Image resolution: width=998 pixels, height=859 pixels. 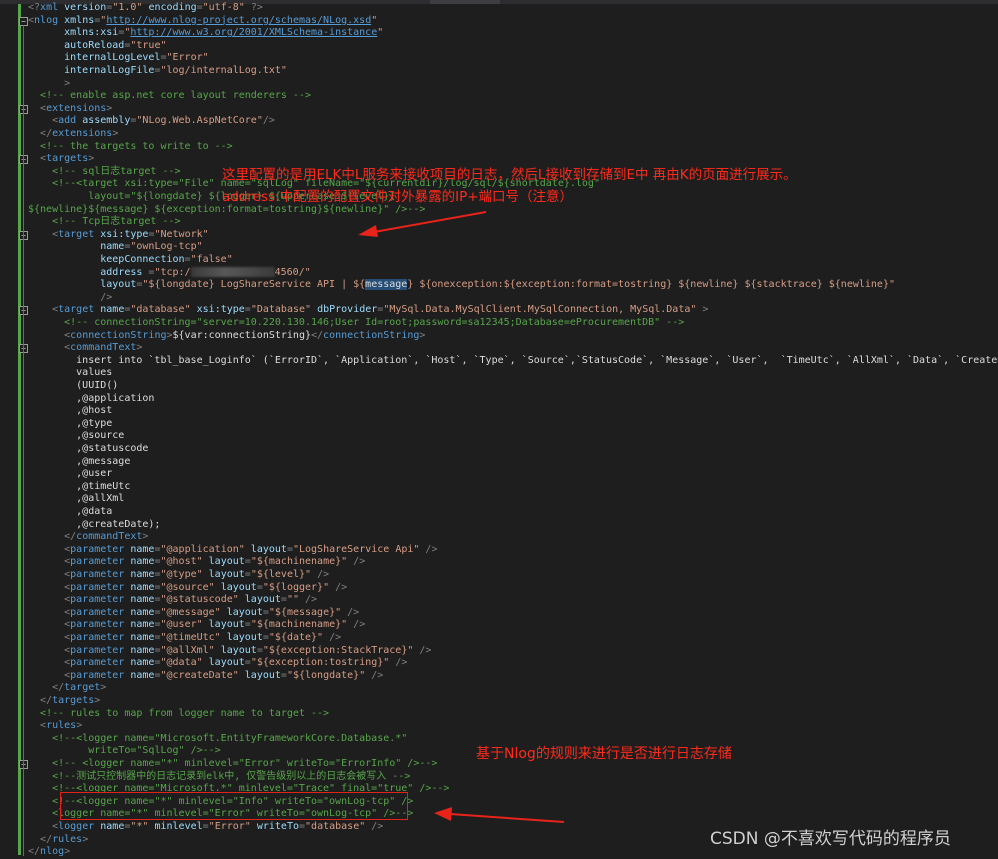 What do you see at coordinates (148, 272) in the screenshot?
I see `code-token: =` at bounding box center [148, 272].